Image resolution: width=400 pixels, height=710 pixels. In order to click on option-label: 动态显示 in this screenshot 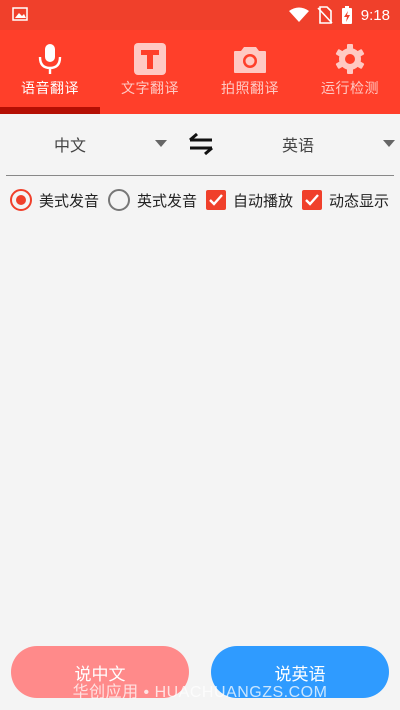, I will do `click(359, 200)`.